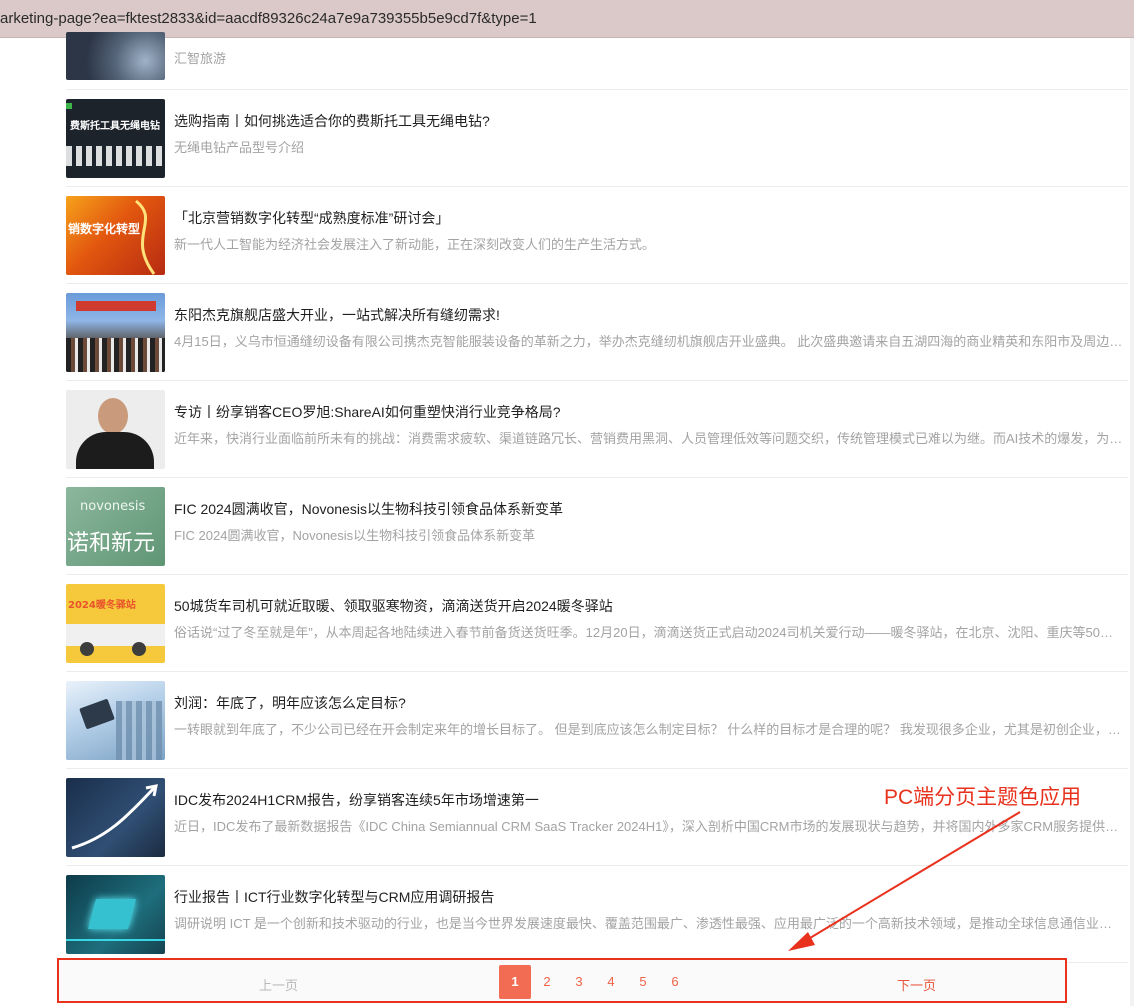  I want to click on chip-graphic, so click(112, 914).